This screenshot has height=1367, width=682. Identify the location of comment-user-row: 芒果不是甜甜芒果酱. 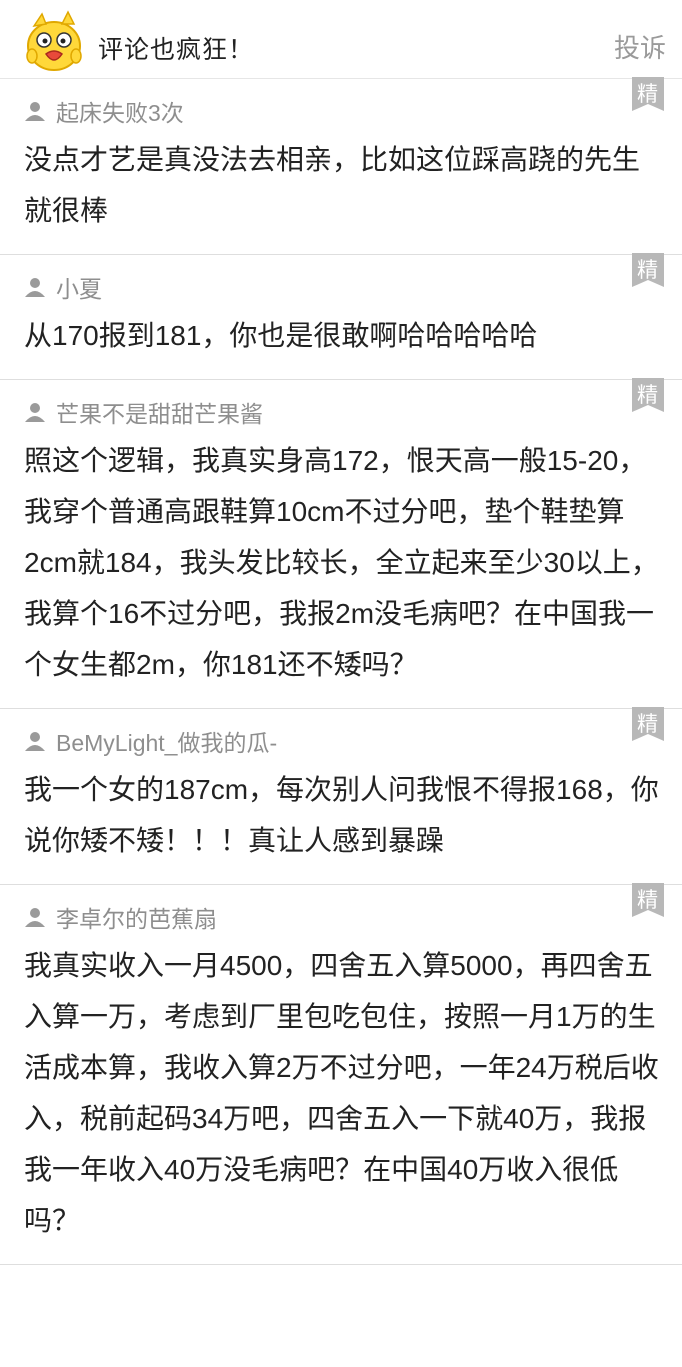
(343, 412).